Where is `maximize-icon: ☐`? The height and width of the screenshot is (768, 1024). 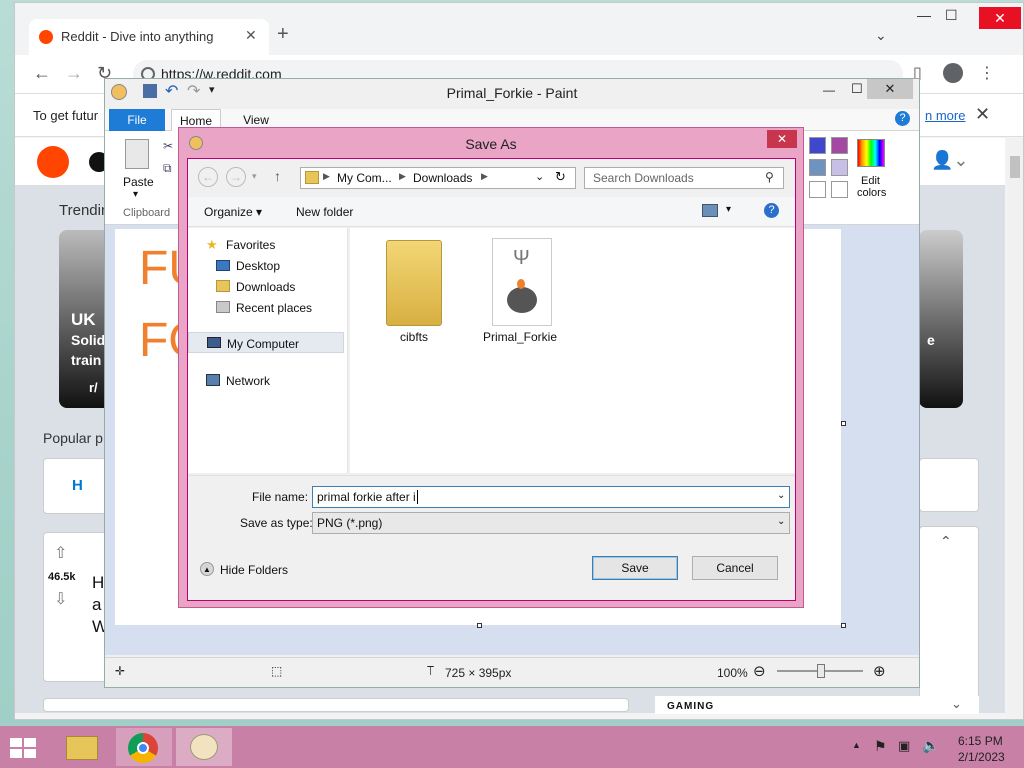
maximize-icon: ☐ is located at coordinates (951, 15).